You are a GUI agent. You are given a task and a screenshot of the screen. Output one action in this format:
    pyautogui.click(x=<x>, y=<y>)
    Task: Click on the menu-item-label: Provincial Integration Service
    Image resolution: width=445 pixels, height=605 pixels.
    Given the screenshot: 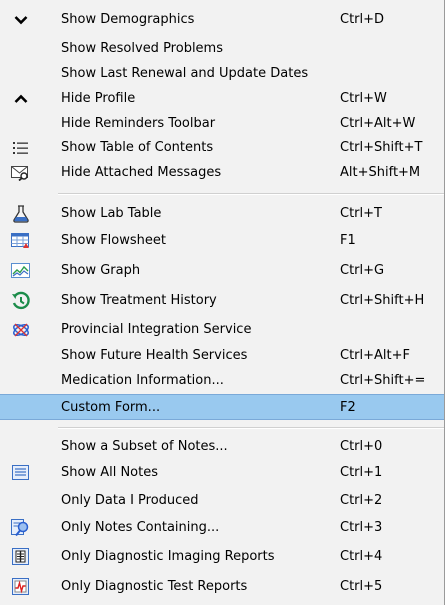 What is the action you would take?
    pyautogui.click(x=156, y=329)
    